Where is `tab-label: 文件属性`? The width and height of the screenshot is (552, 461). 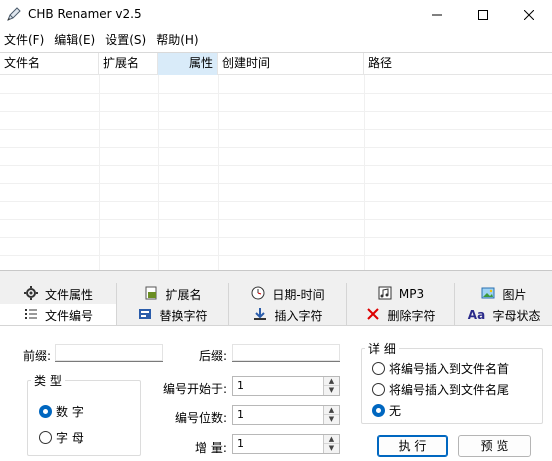
tab-label: 文件属性 is located at coordinates (68, 294).